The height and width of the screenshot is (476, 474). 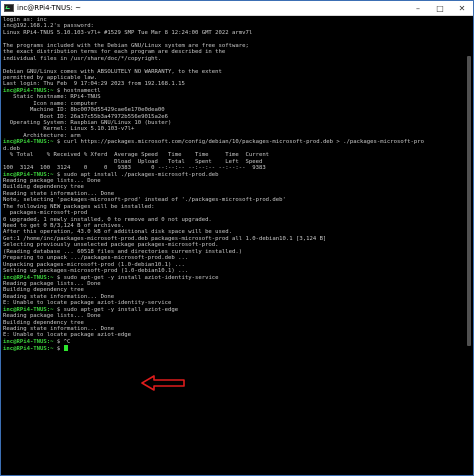 I want to click on red-arrow-annotation, so click(x=163, y=383).